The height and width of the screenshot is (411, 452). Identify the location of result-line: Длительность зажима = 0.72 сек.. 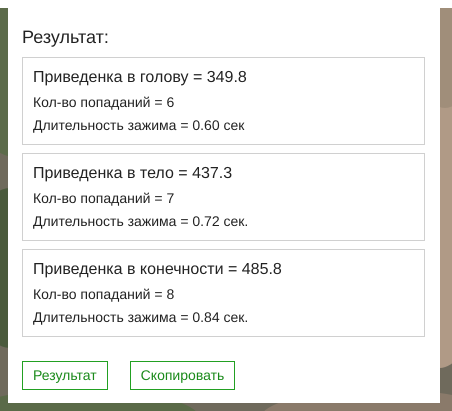
(141, 221).